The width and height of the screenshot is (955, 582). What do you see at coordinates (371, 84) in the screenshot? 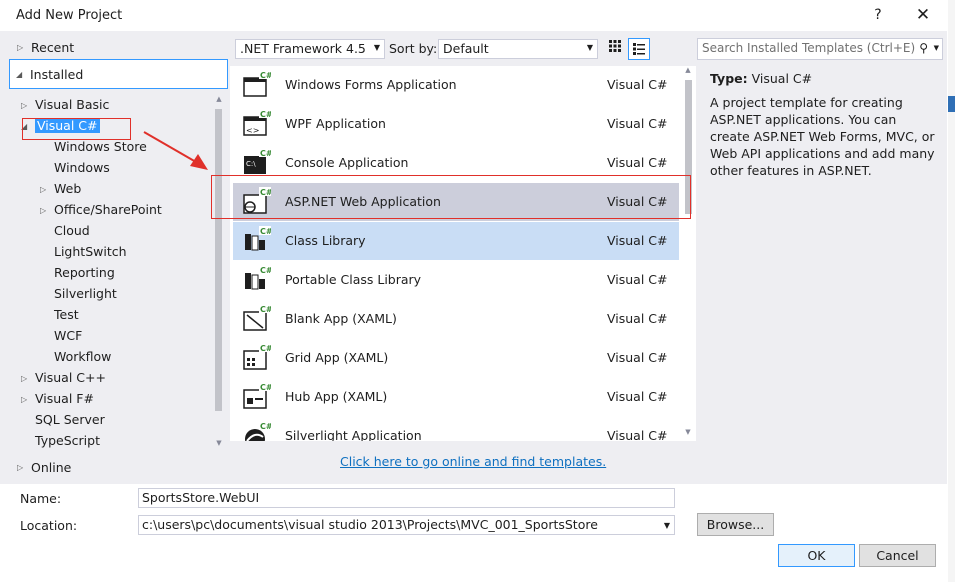
I see `template-name: Windows Forms Application` at bounding box center [371, 84].